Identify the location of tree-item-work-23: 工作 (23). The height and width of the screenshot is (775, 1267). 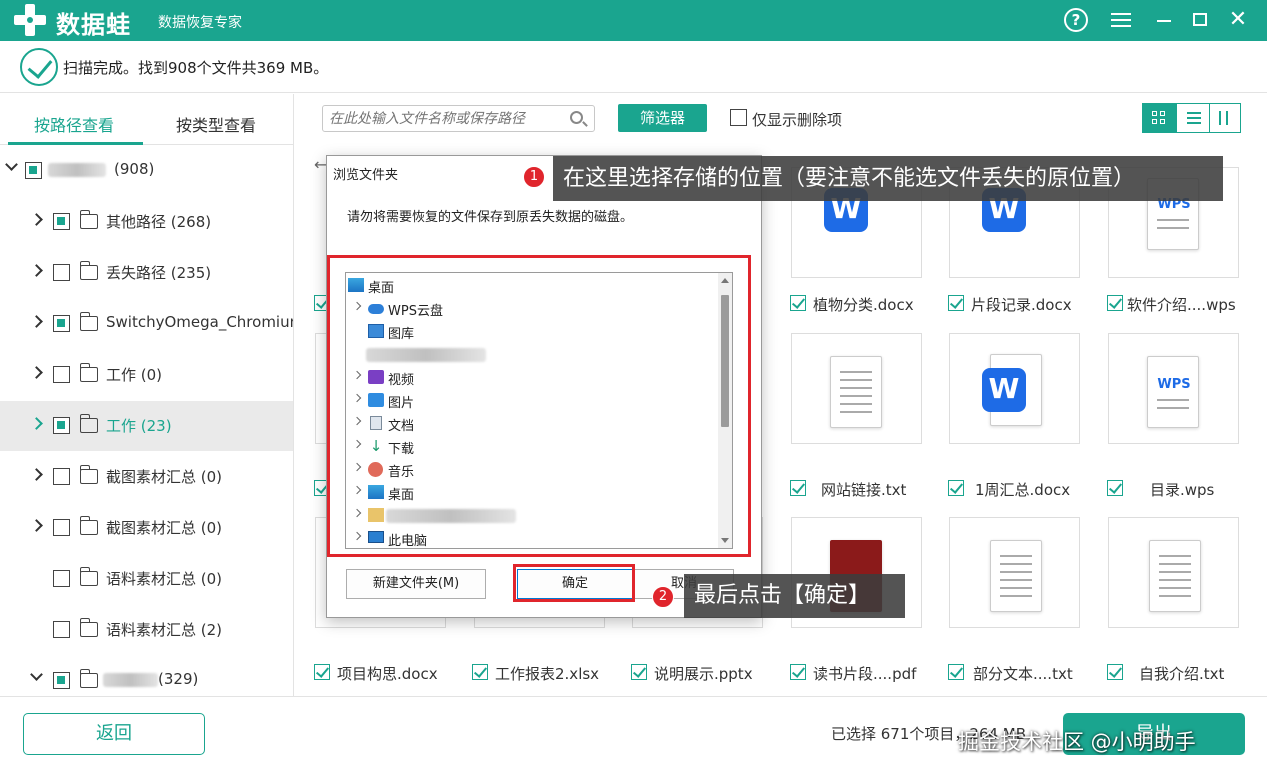
(146, 426).